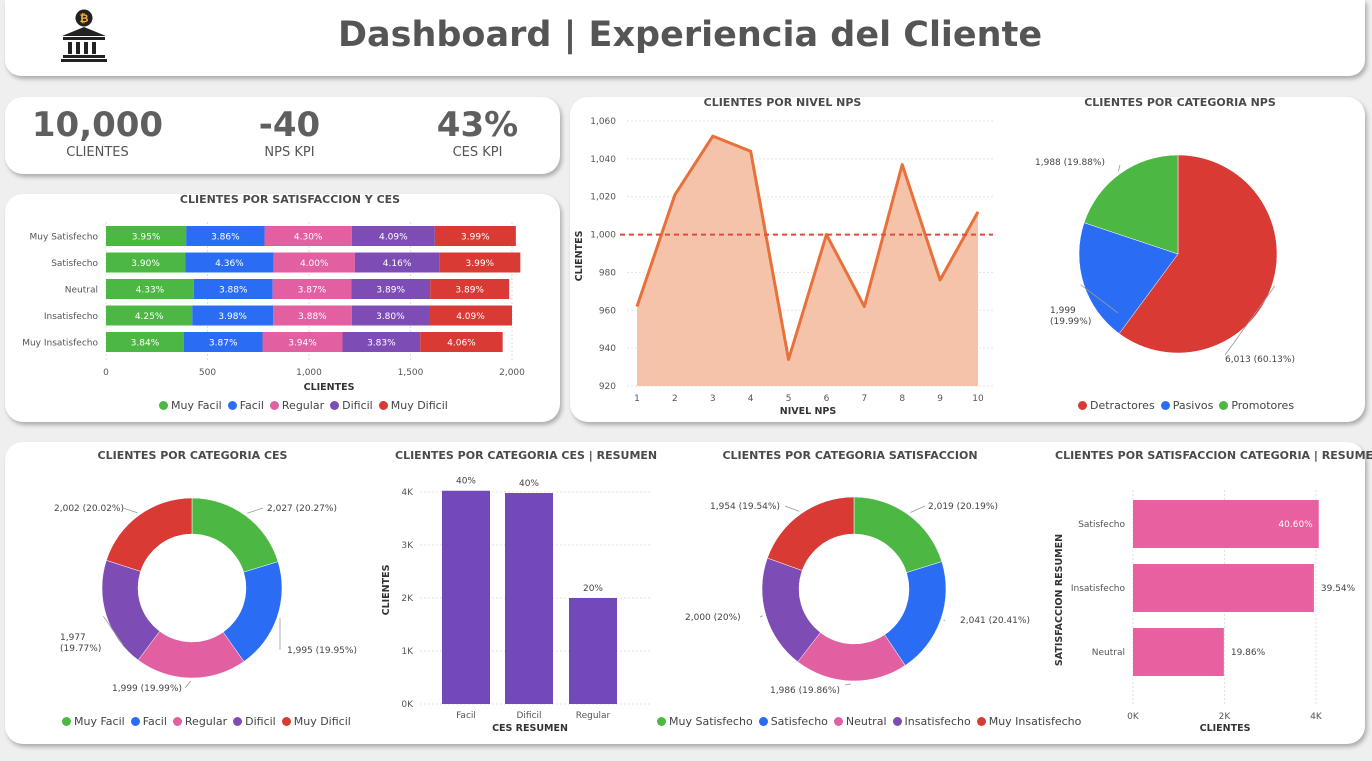 The width and height of the screenshot is (1372, 761). Describe the element at coordinates (329, 387) in the screenshot. I see `x-axis-label: CLIENTES` at that location.